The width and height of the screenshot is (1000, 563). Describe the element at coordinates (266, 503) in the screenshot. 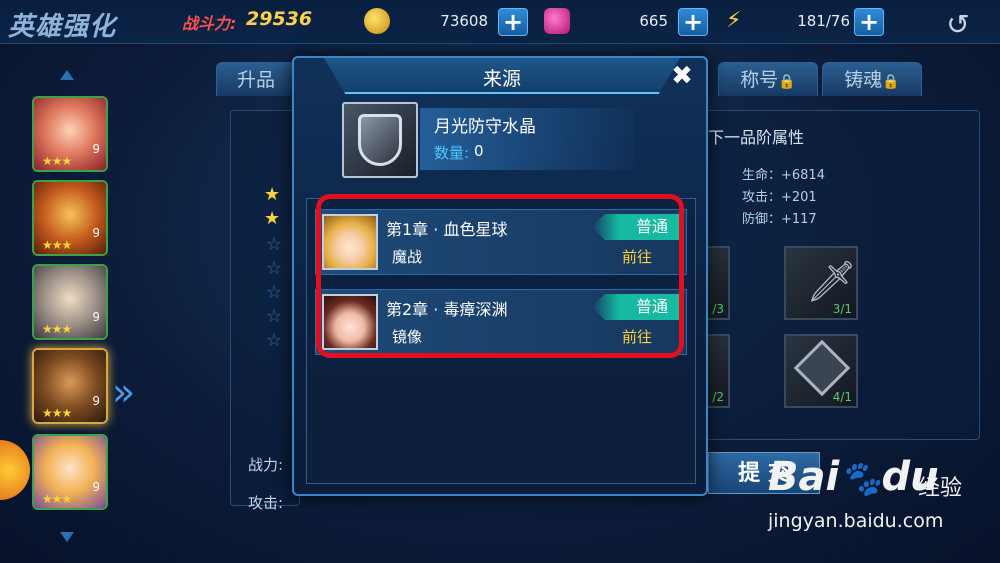

I see `attack-stat-label: 攻击:` at that location.